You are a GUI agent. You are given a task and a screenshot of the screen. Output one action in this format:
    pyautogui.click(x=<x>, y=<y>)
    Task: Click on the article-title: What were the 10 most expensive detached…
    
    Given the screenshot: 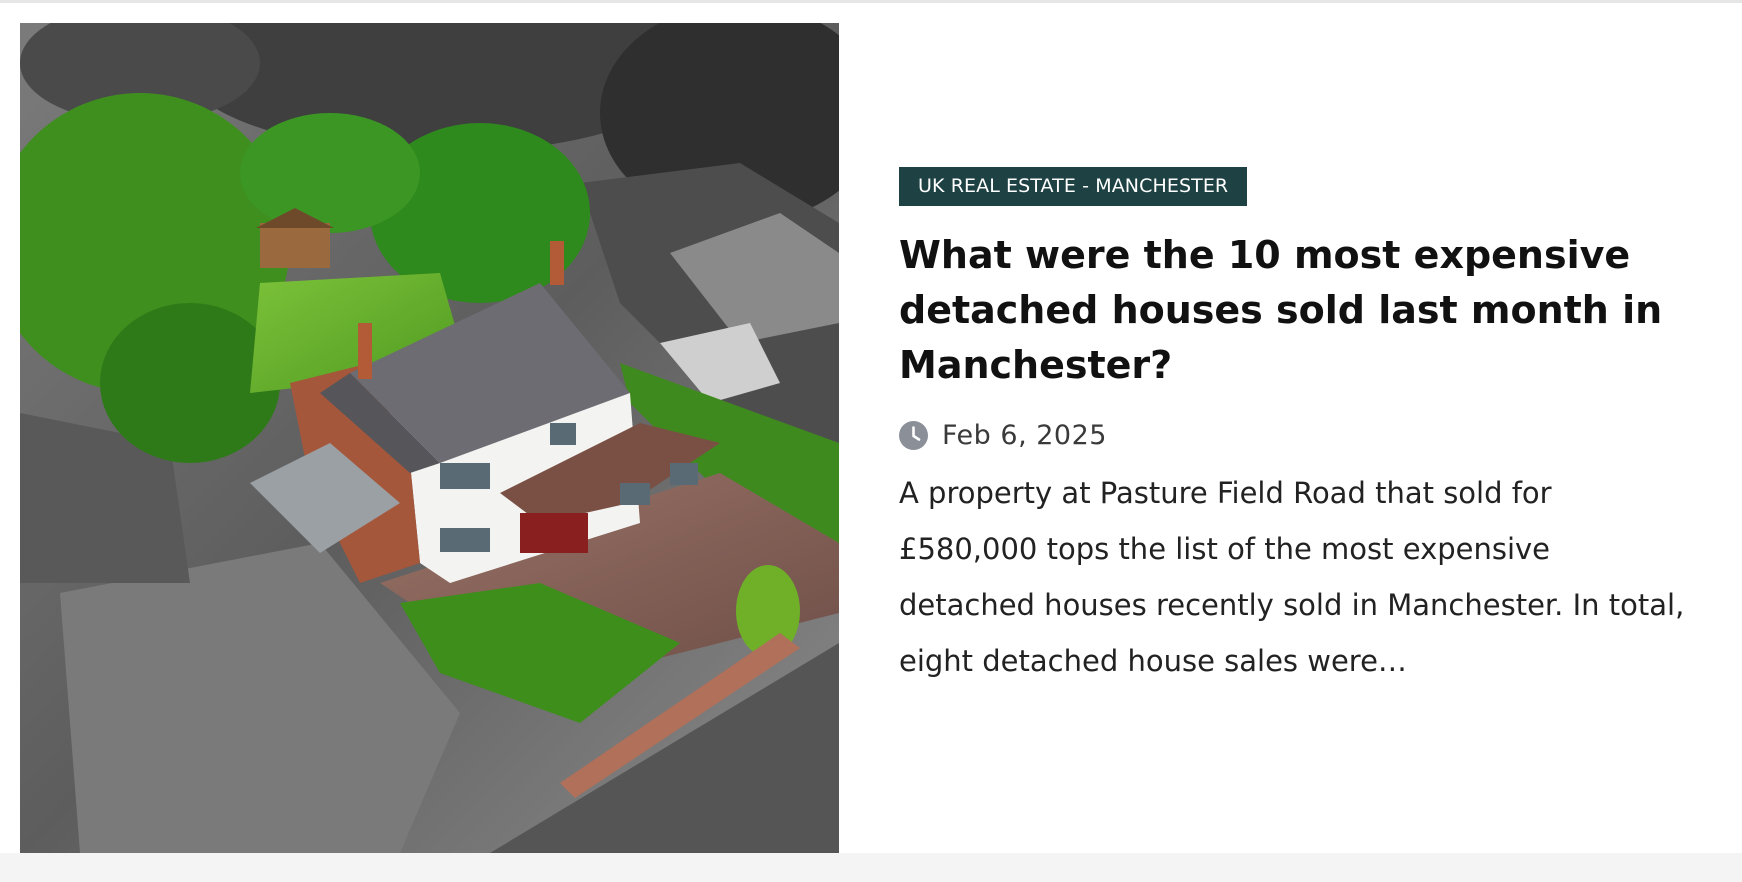 What is the action you would take?
    pyautogui.click(x=1289, y=310)
    